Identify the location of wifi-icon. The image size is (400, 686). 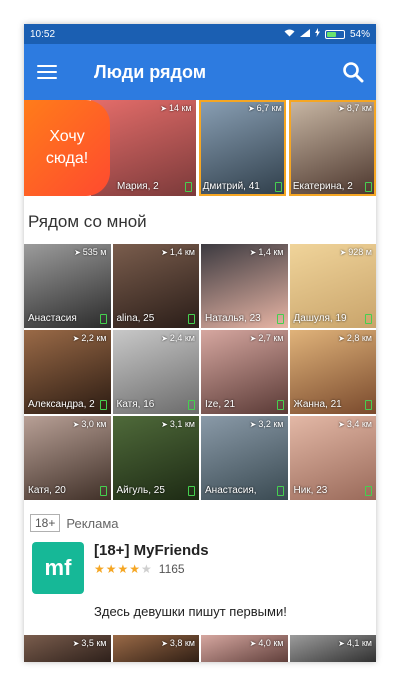
(289, 34).